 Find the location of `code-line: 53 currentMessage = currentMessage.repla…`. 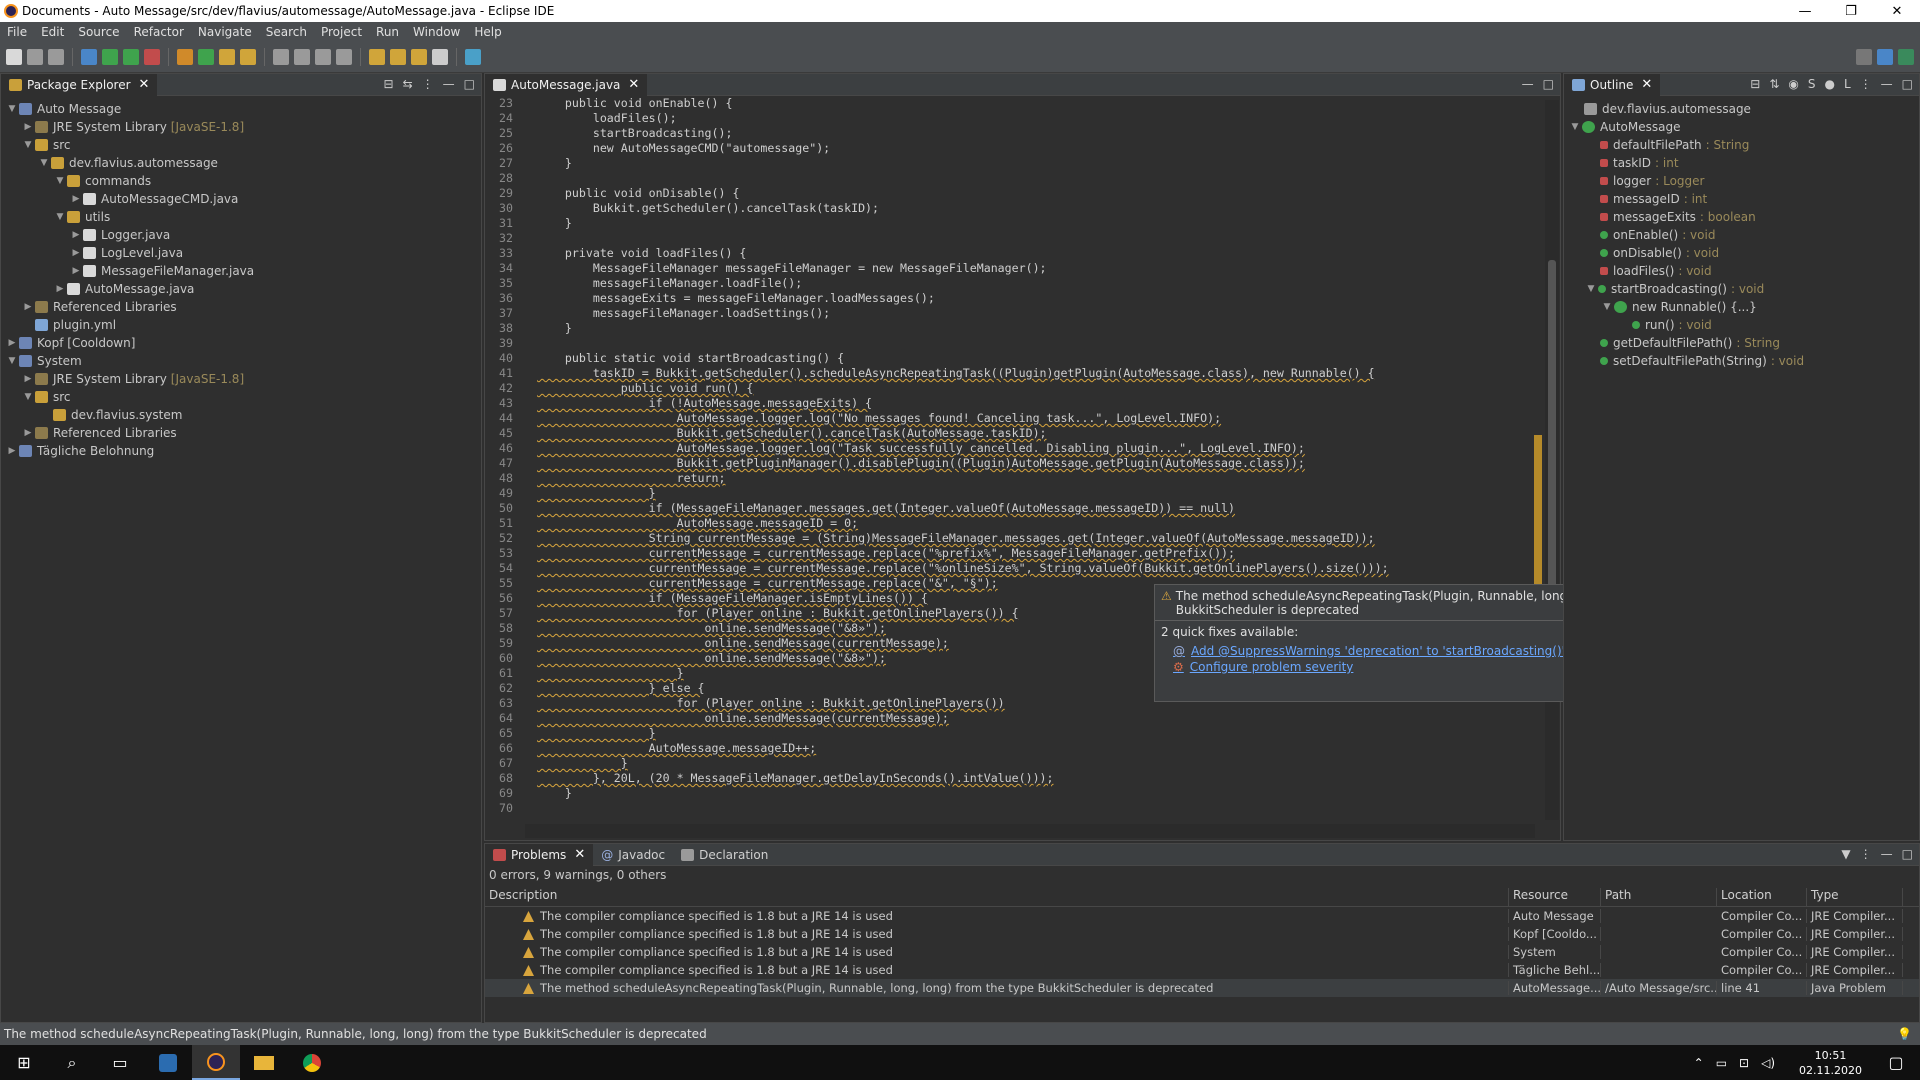

code-line: 53 currentMessage = currentMessage.repla… is located at coordinates (1022, 553).